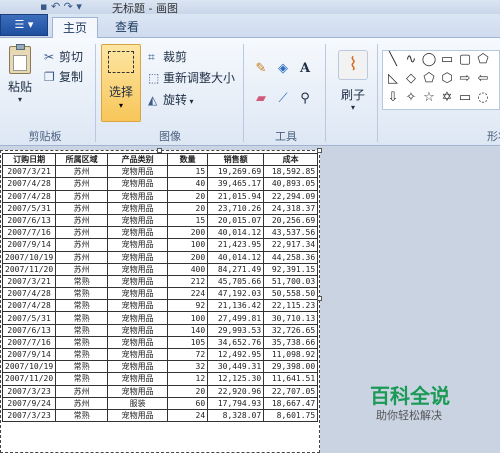 This screenshot has height=453, width=500. Describe the element at coordinates (236, 403) in the screenshot. I see `table-cell: 17,794.93` at that location.